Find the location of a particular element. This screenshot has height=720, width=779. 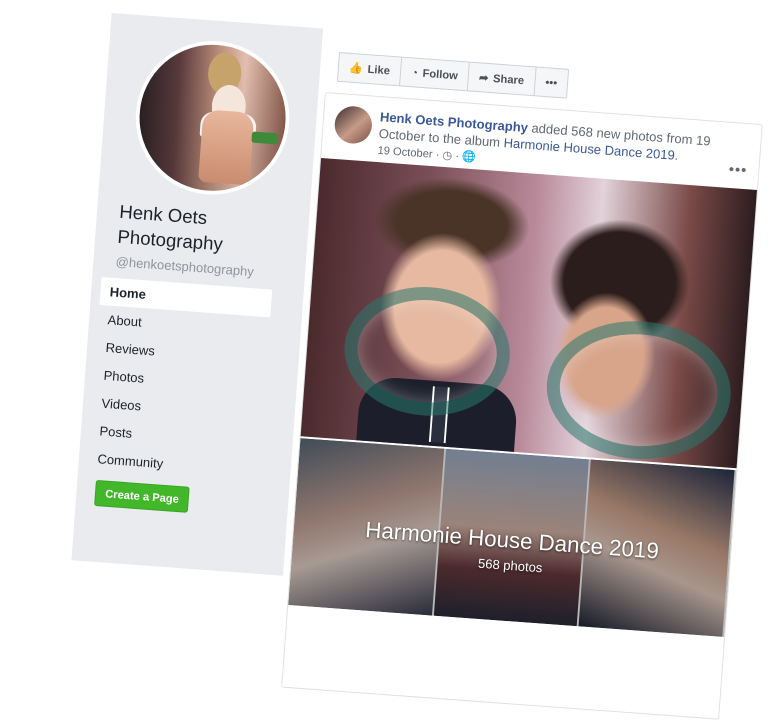

rss-icon: ◔ is located at coordinates (414, 72).